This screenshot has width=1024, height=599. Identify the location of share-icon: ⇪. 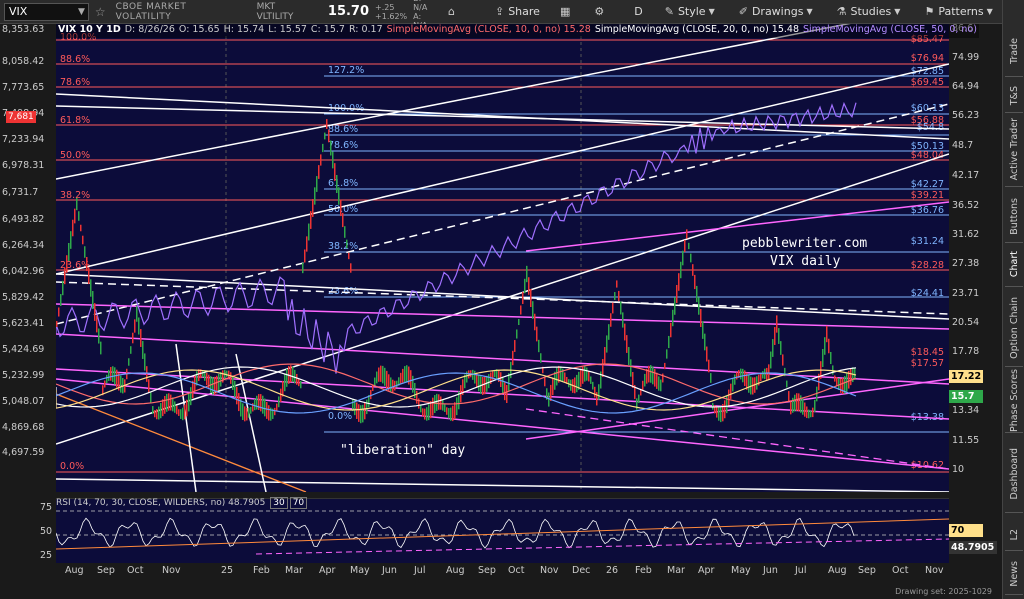
(499, 11).